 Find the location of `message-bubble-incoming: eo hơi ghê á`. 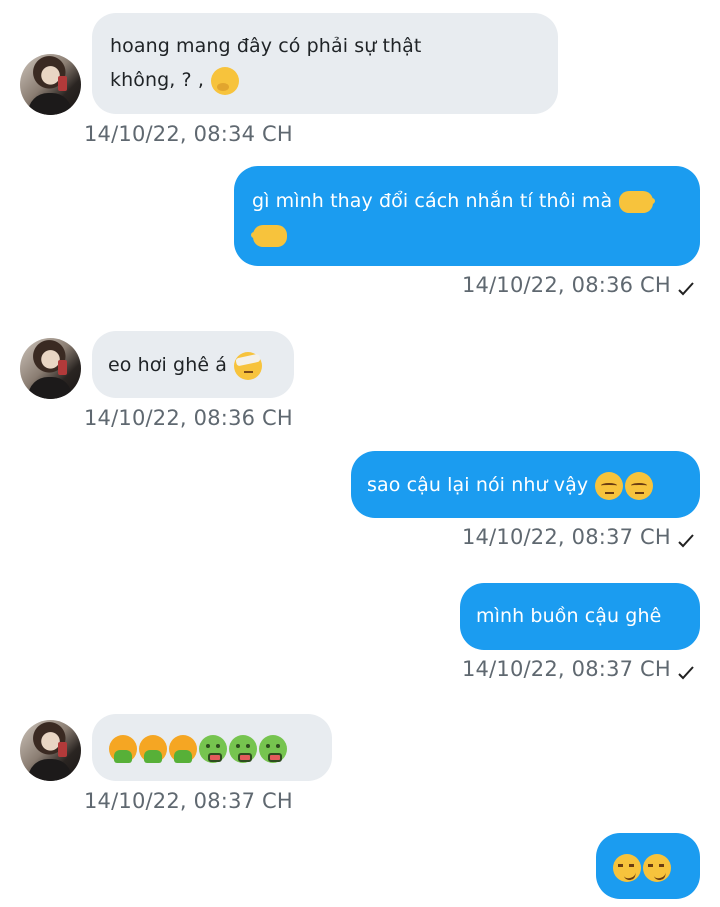

message-bubble-incoming: eo hơi ghê á is located at coordinates (193, 364).